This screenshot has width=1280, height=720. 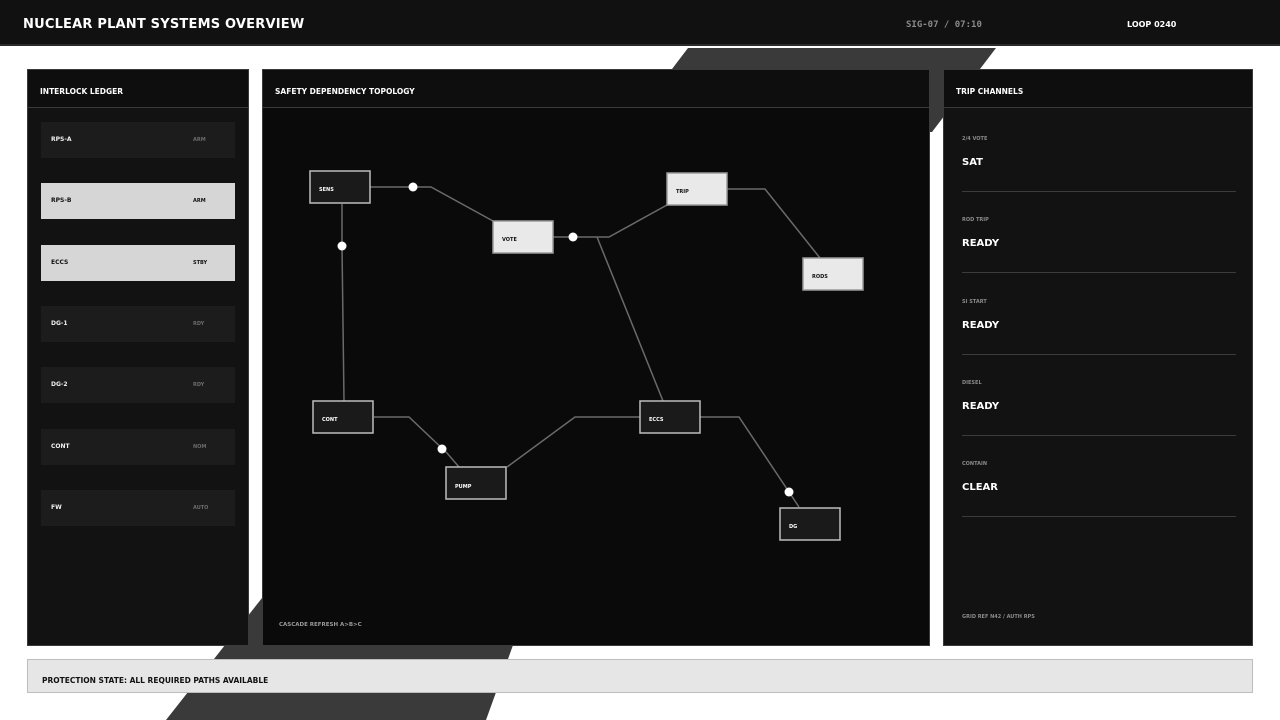 What do you see at coordinates (750, 462) in the screenshot?
I see `edge-eccs-dg` at bounding box center [750, 462].